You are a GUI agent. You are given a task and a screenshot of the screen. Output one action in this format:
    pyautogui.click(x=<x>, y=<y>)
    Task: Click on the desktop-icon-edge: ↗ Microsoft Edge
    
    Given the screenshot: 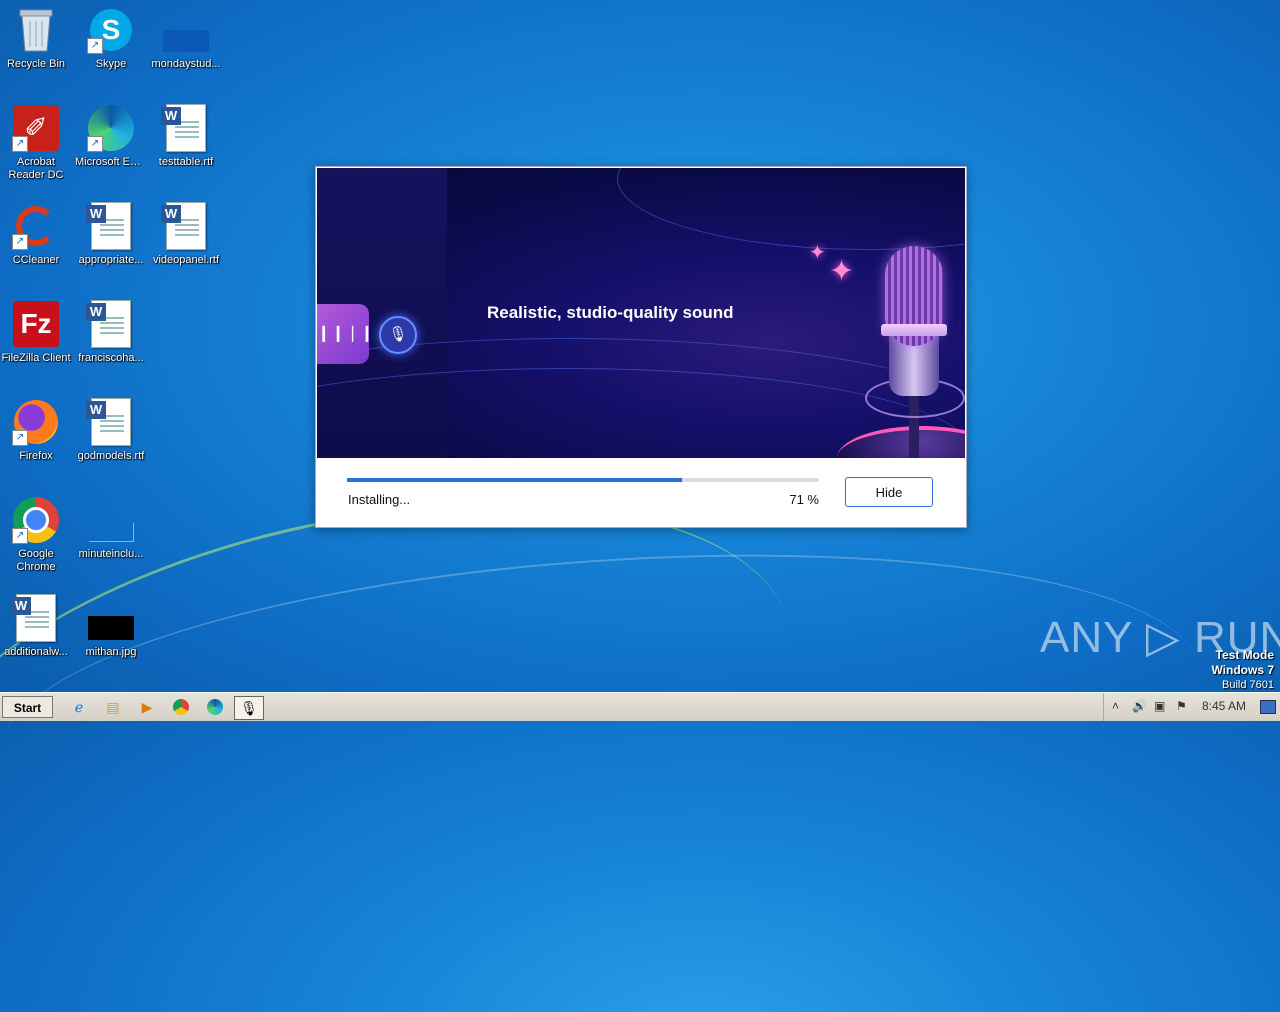 What is the action you would take?
    pyautogui.click(x=111, y=136)
    